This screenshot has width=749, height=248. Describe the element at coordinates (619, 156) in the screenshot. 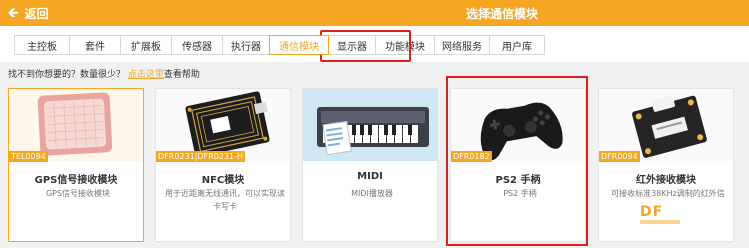

I see `product-sku: DFR0094` at that location.